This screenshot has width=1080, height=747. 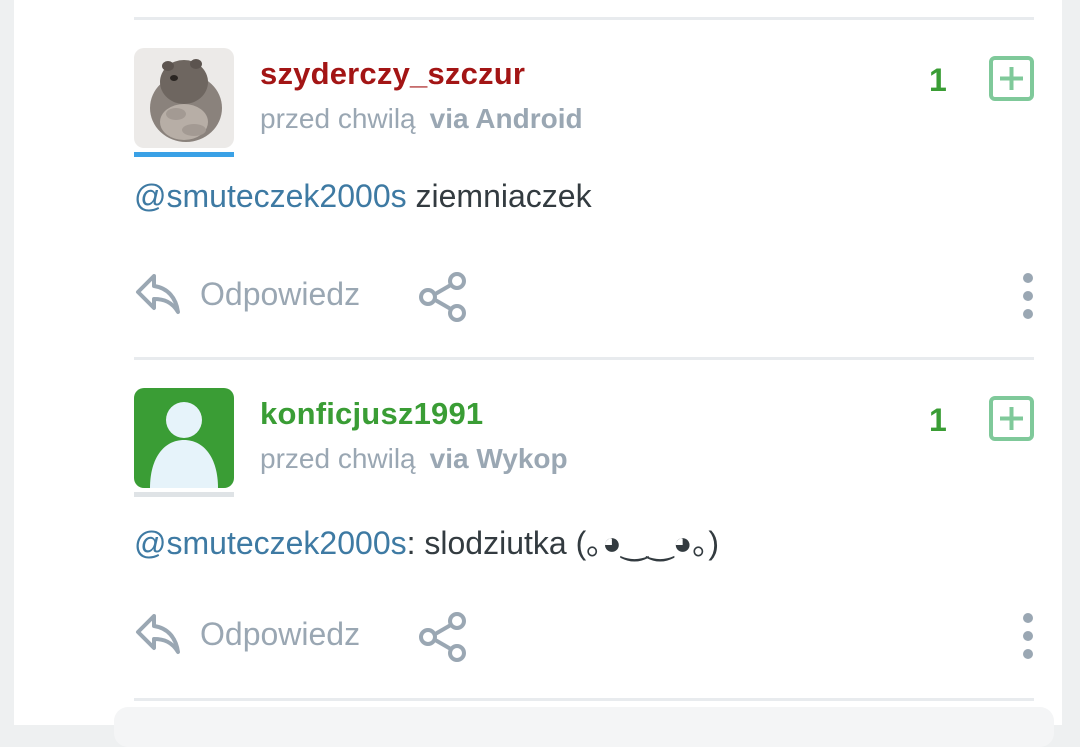 I want to click on comment-text: ziemniaczek, so click(x=499, y=196).